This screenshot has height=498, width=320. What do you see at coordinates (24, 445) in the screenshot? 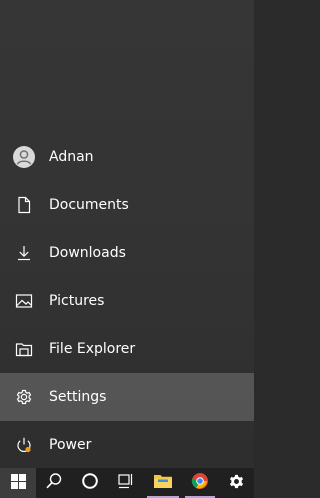
I see `power-icon` at bounding box center [24, 445].